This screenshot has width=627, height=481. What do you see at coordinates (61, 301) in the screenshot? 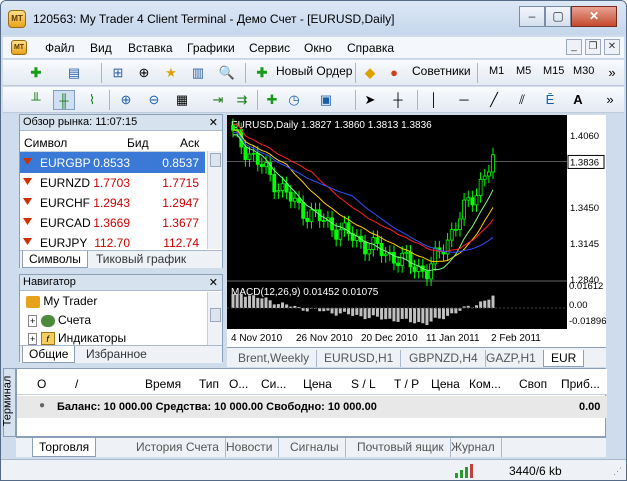
I see `nav-item-my-trader: My Trader` at bounding box center [61, 301].